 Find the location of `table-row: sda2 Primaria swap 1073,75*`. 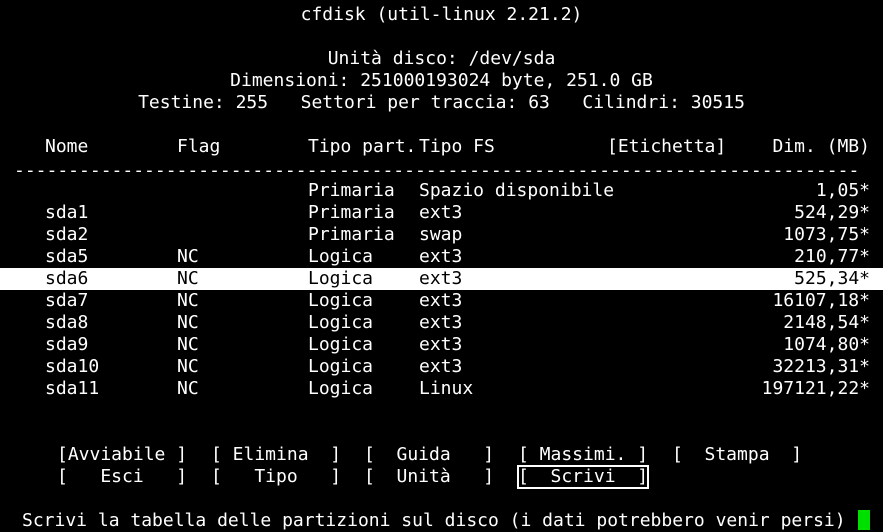

table-row: sda2 Primaria swap 1073,75* is located at coordinates (441, 235).